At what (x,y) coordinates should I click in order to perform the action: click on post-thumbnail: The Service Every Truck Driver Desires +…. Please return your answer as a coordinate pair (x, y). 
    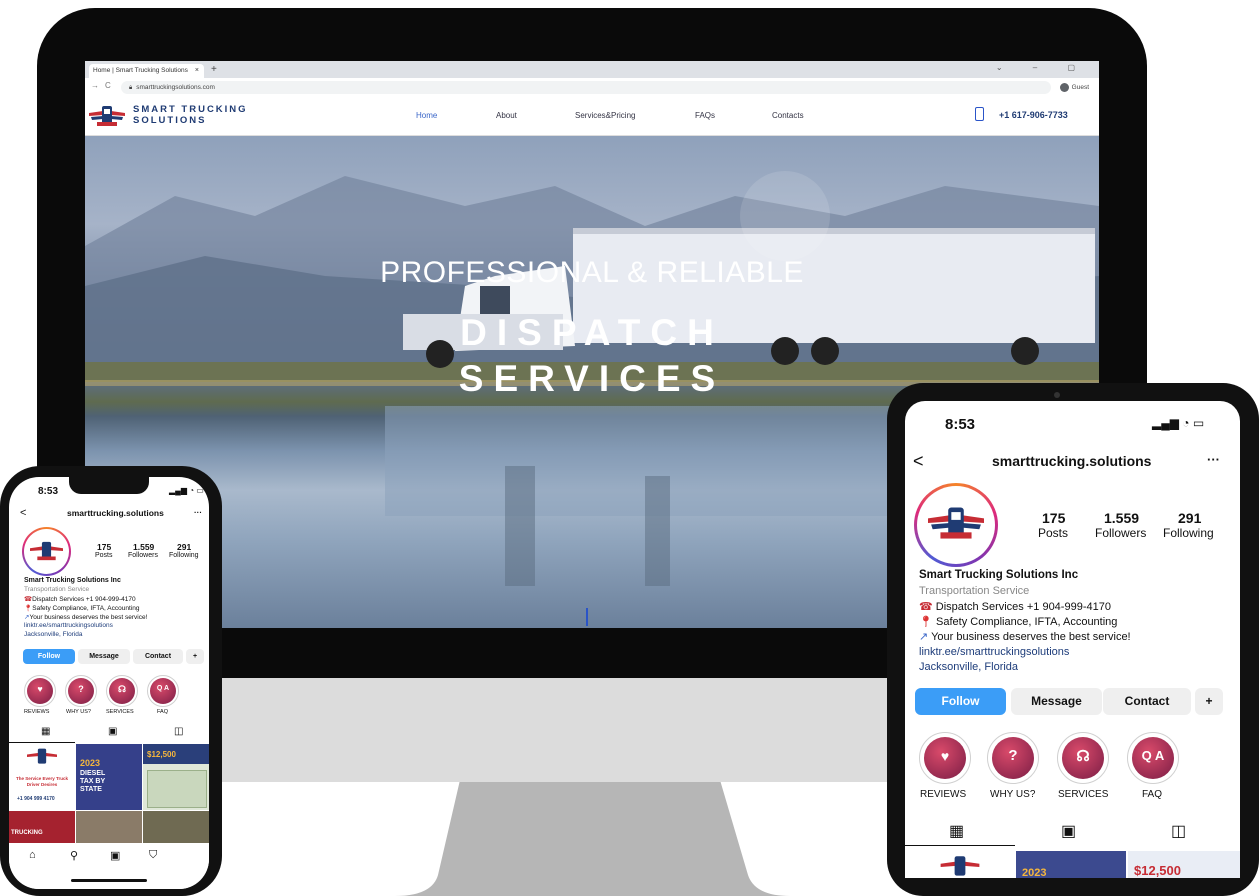
    Looking at the image, I should click on (42, 777).